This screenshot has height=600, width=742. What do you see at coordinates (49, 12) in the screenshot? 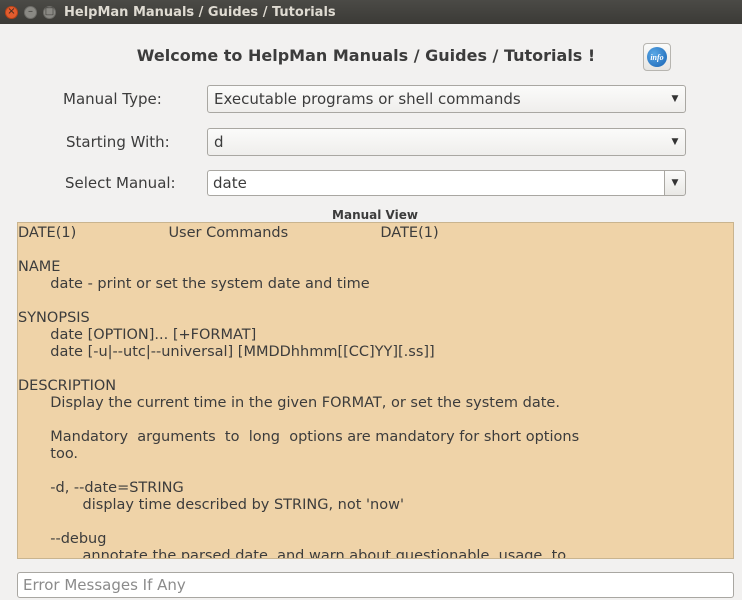
I see `maximize-window-button: □` at bounding box center [49, 12].